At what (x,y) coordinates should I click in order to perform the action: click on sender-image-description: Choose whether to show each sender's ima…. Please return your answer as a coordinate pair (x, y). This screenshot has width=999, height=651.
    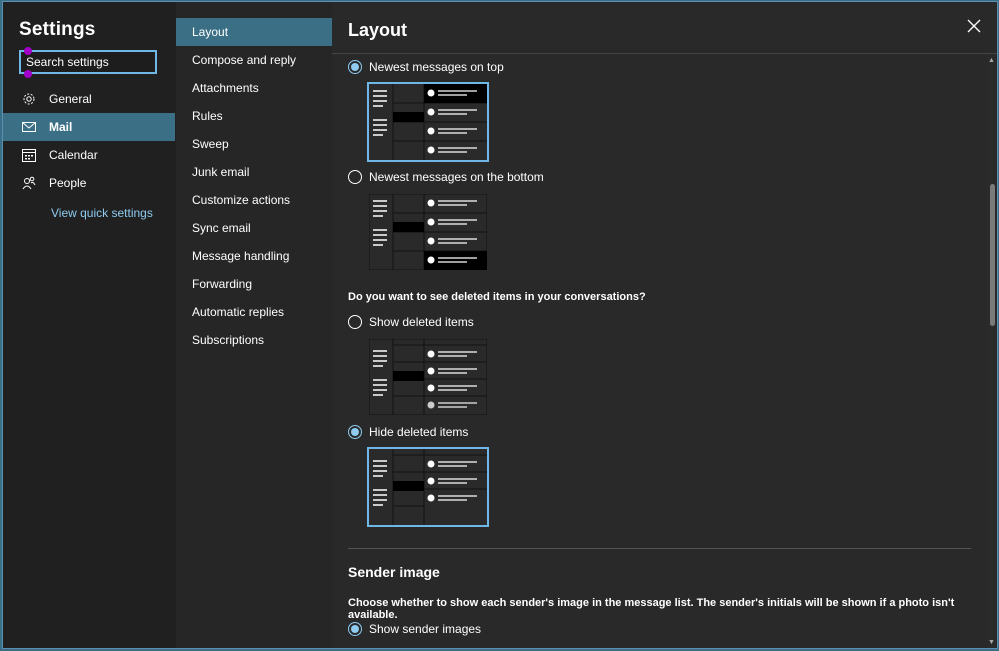
    Looking at the image, I should click on (651, 609).